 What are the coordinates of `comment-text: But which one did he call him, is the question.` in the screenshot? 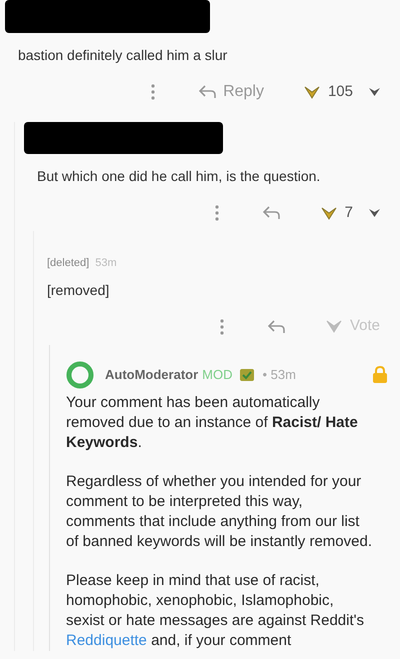 It's located at (179, 176).